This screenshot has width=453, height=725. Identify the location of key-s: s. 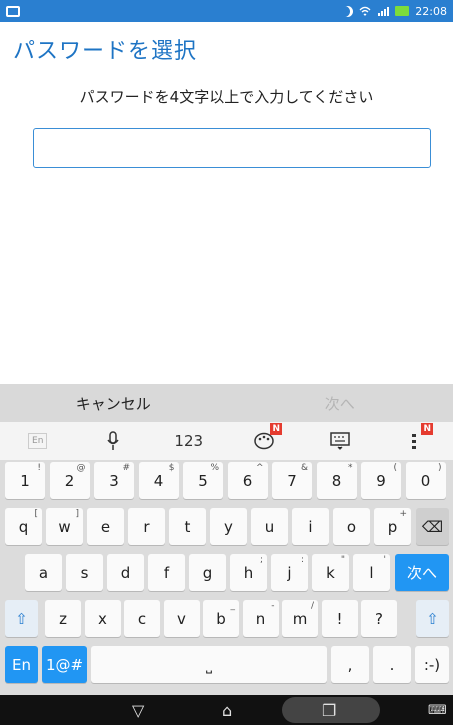
(84, 572).